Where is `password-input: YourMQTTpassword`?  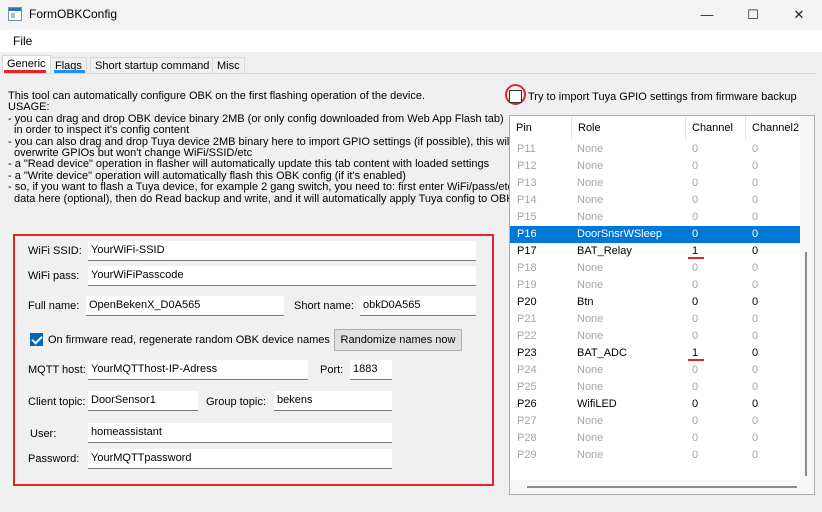 password-input: YourMQTTpassword is located at coordinates (240, 459).